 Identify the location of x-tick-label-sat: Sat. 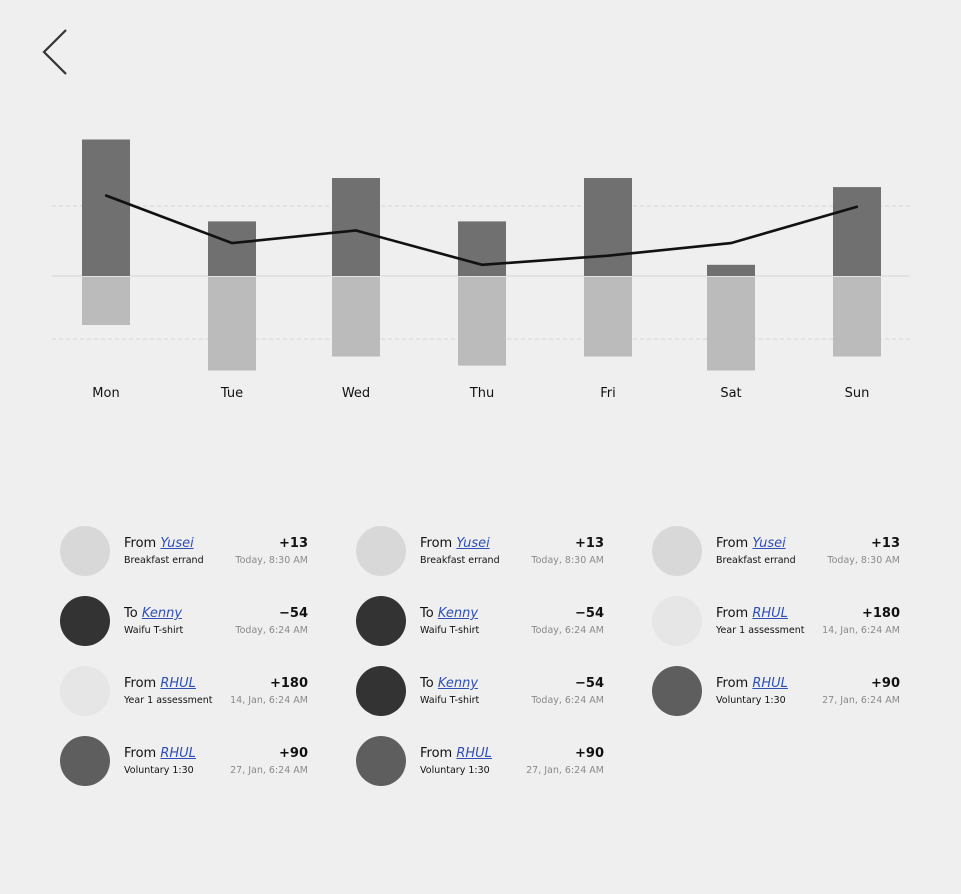
(730, 393).